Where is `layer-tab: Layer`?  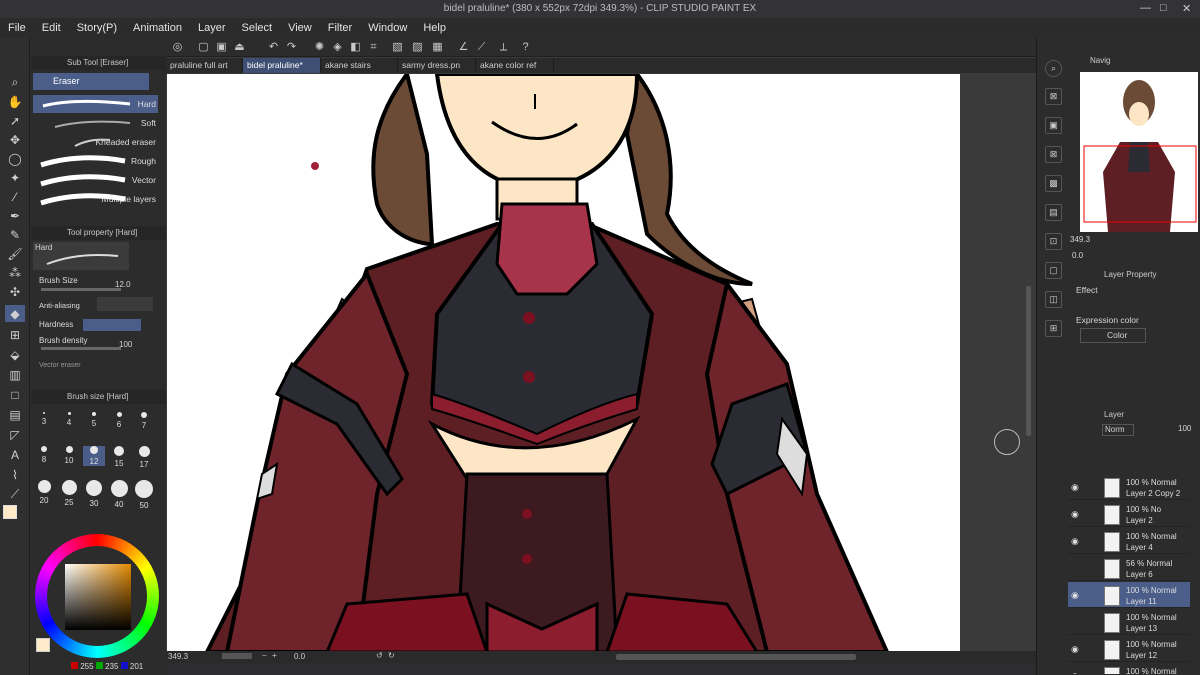 layer-tab: Layer is located at coordinates (1114, 414).